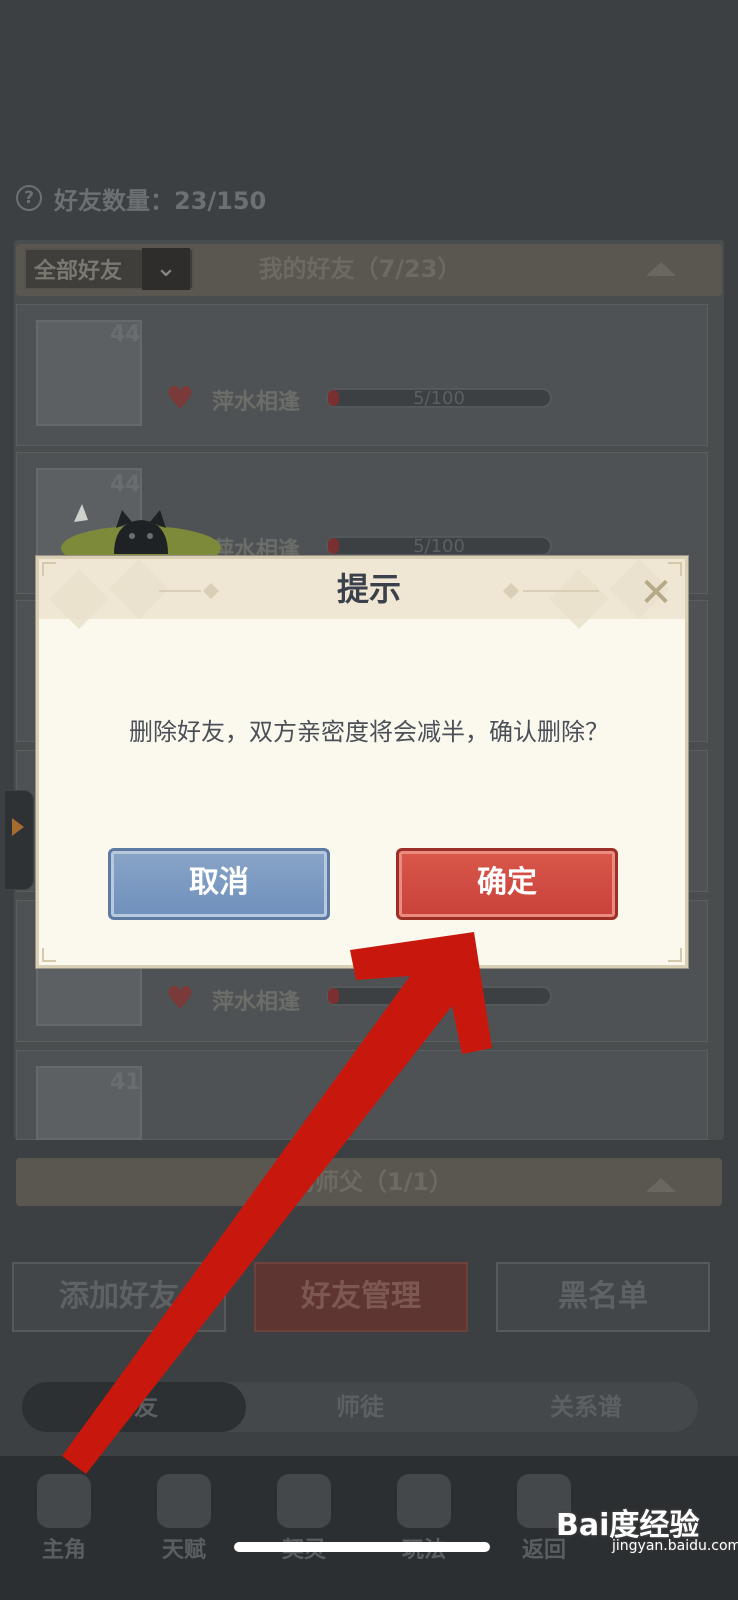 The image size is (738, 1600). I want to click on home-indicator, so click(362, 1547).